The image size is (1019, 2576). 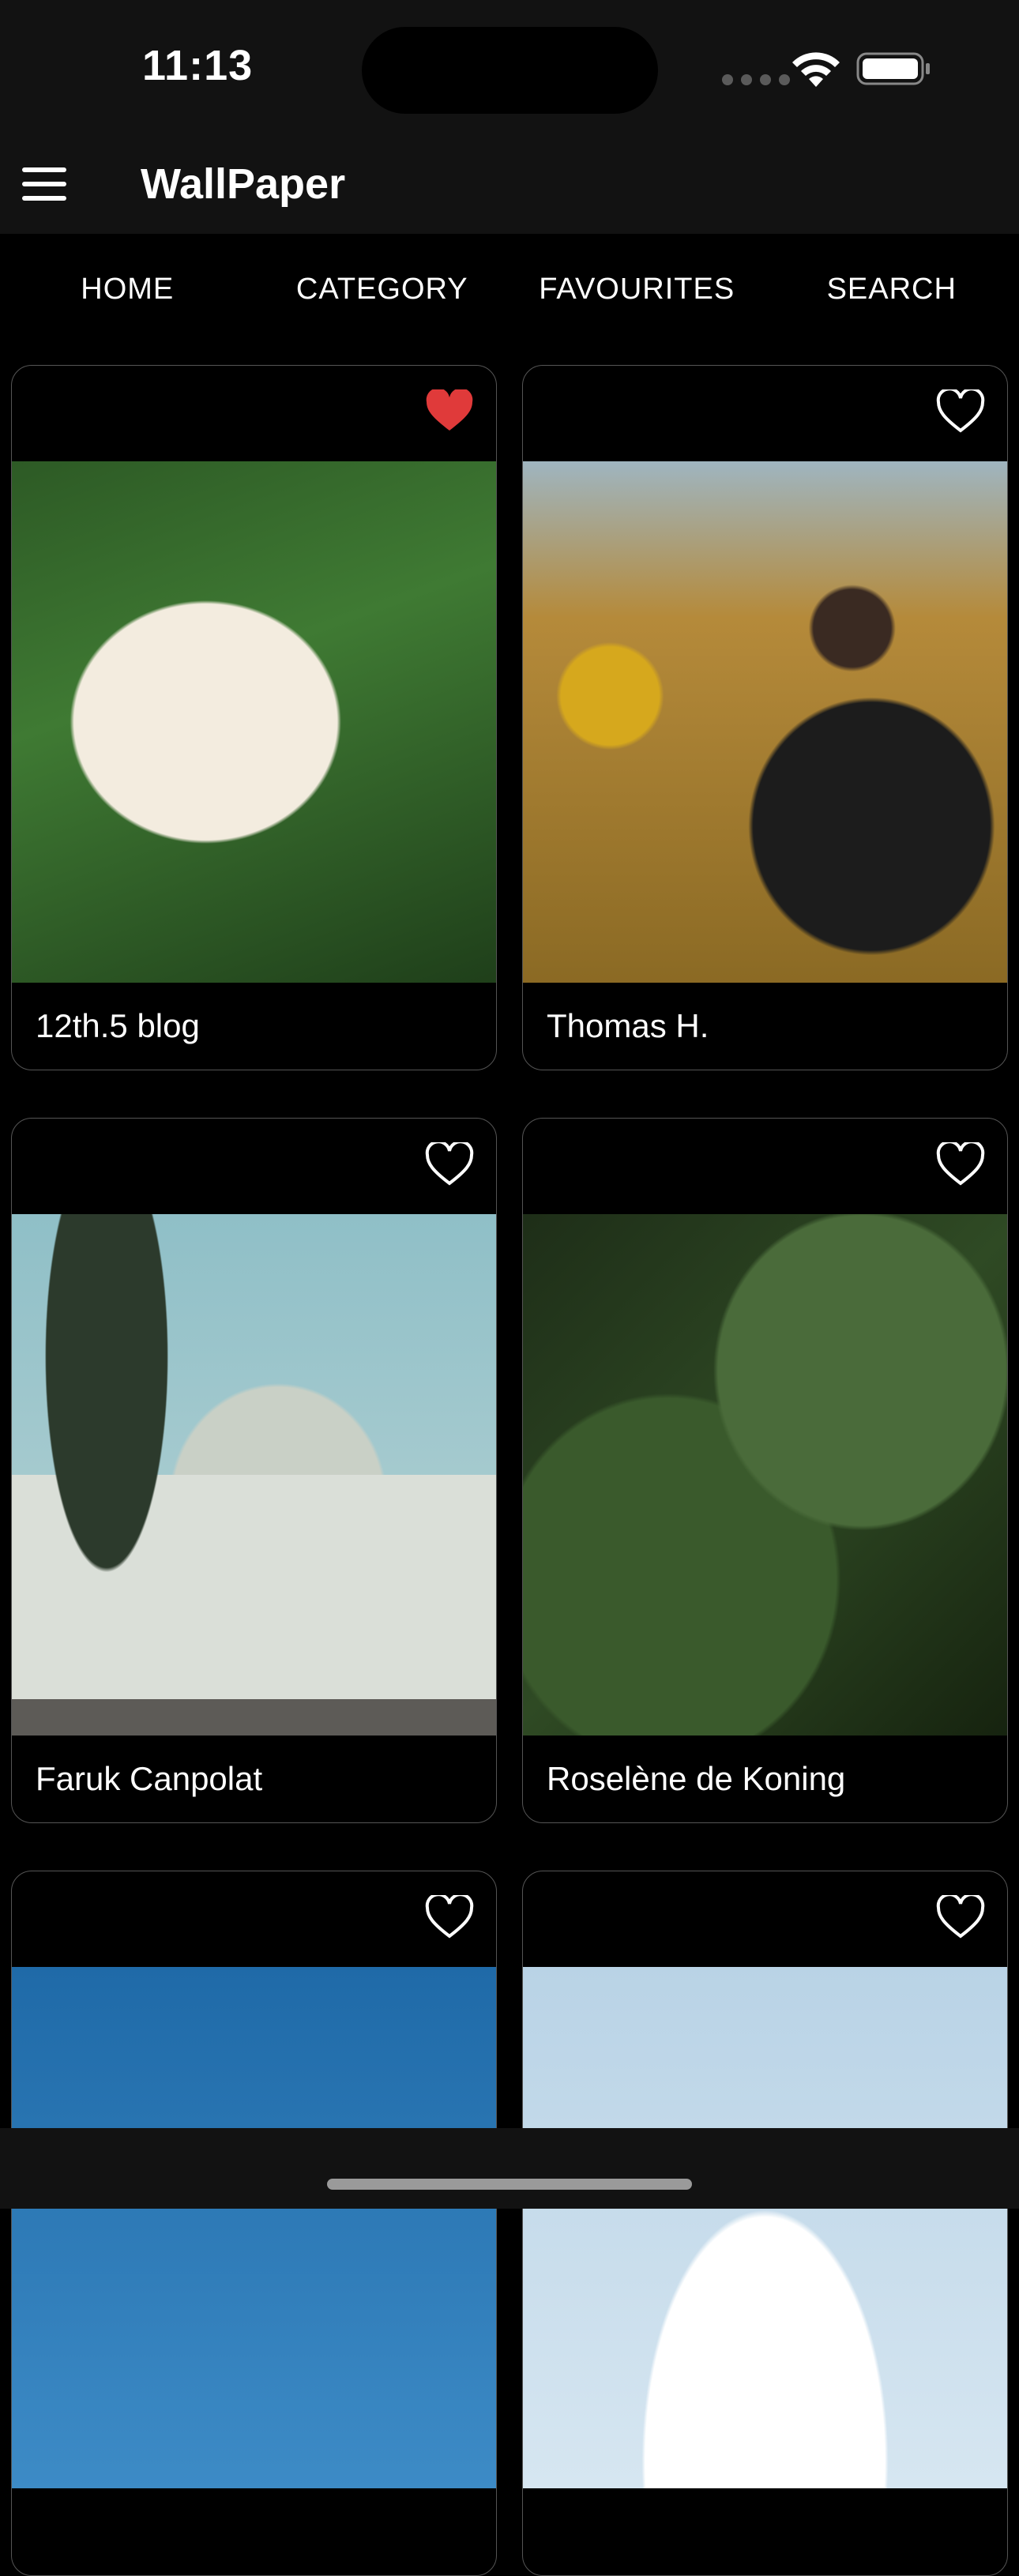 I want to click on app-title: WallPaper, so click(x=243, y=184).